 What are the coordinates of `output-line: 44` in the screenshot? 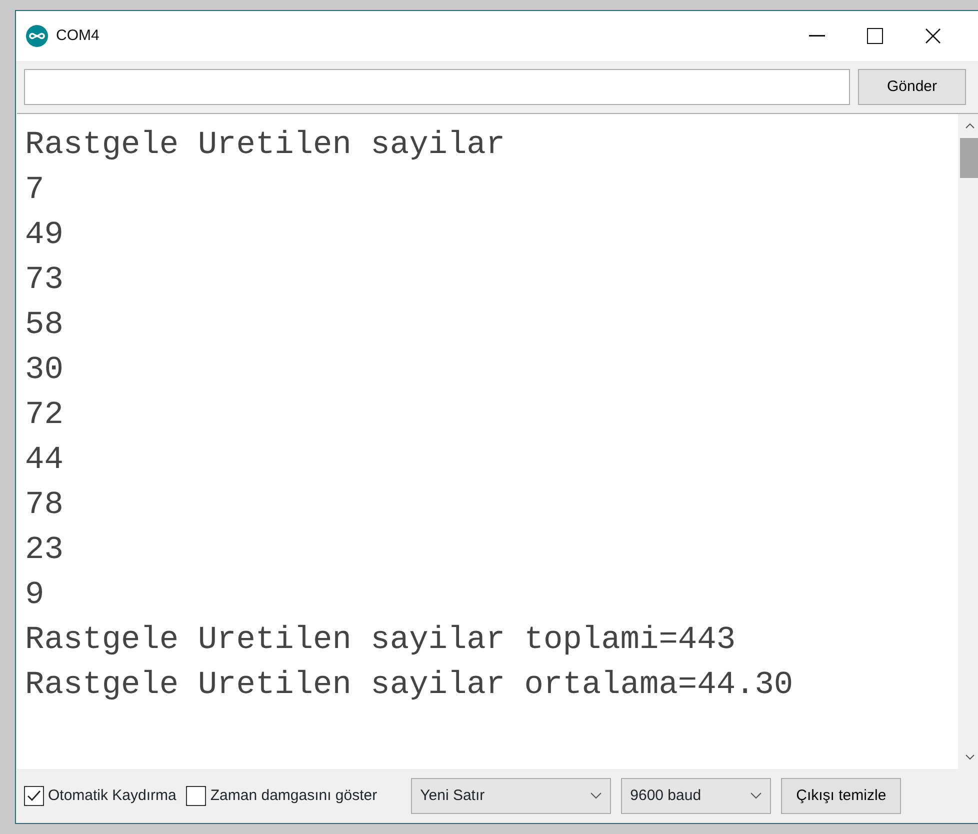 It's located at (44, 459).